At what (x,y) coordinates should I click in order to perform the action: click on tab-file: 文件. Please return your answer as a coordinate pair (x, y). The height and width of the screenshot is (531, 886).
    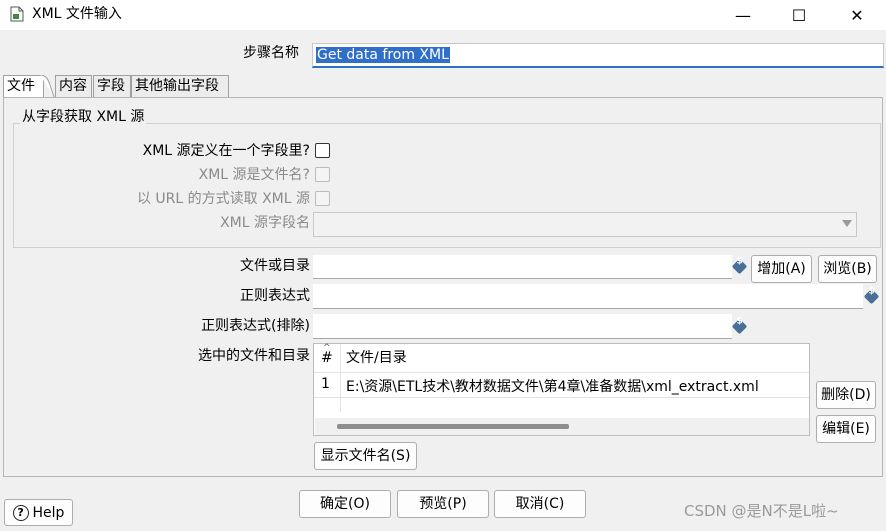
    Looking at the image, I should click on (23, 86).